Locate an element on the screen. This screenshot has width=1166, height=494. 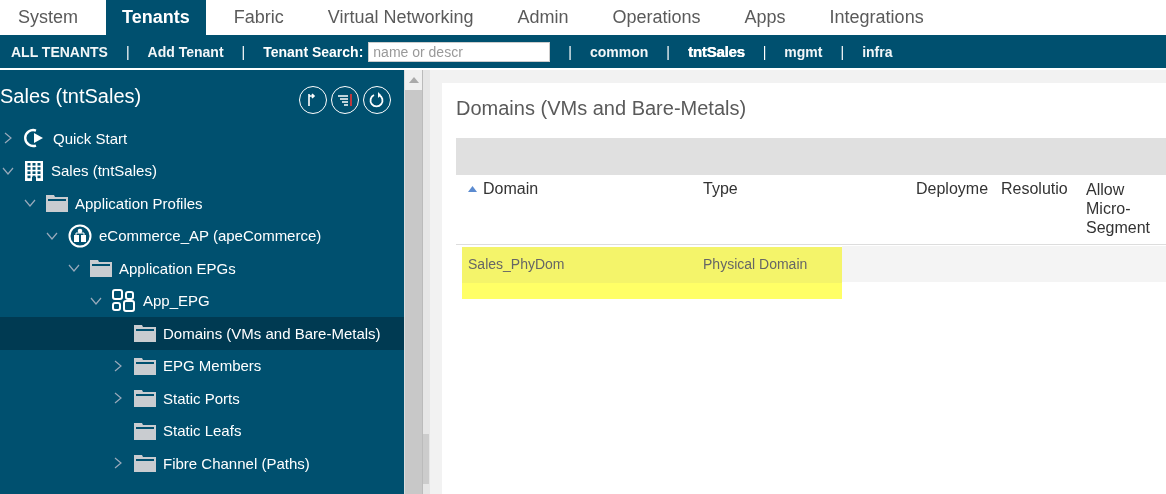
tree-item: EPG Members is located at coordinates (202, 365).